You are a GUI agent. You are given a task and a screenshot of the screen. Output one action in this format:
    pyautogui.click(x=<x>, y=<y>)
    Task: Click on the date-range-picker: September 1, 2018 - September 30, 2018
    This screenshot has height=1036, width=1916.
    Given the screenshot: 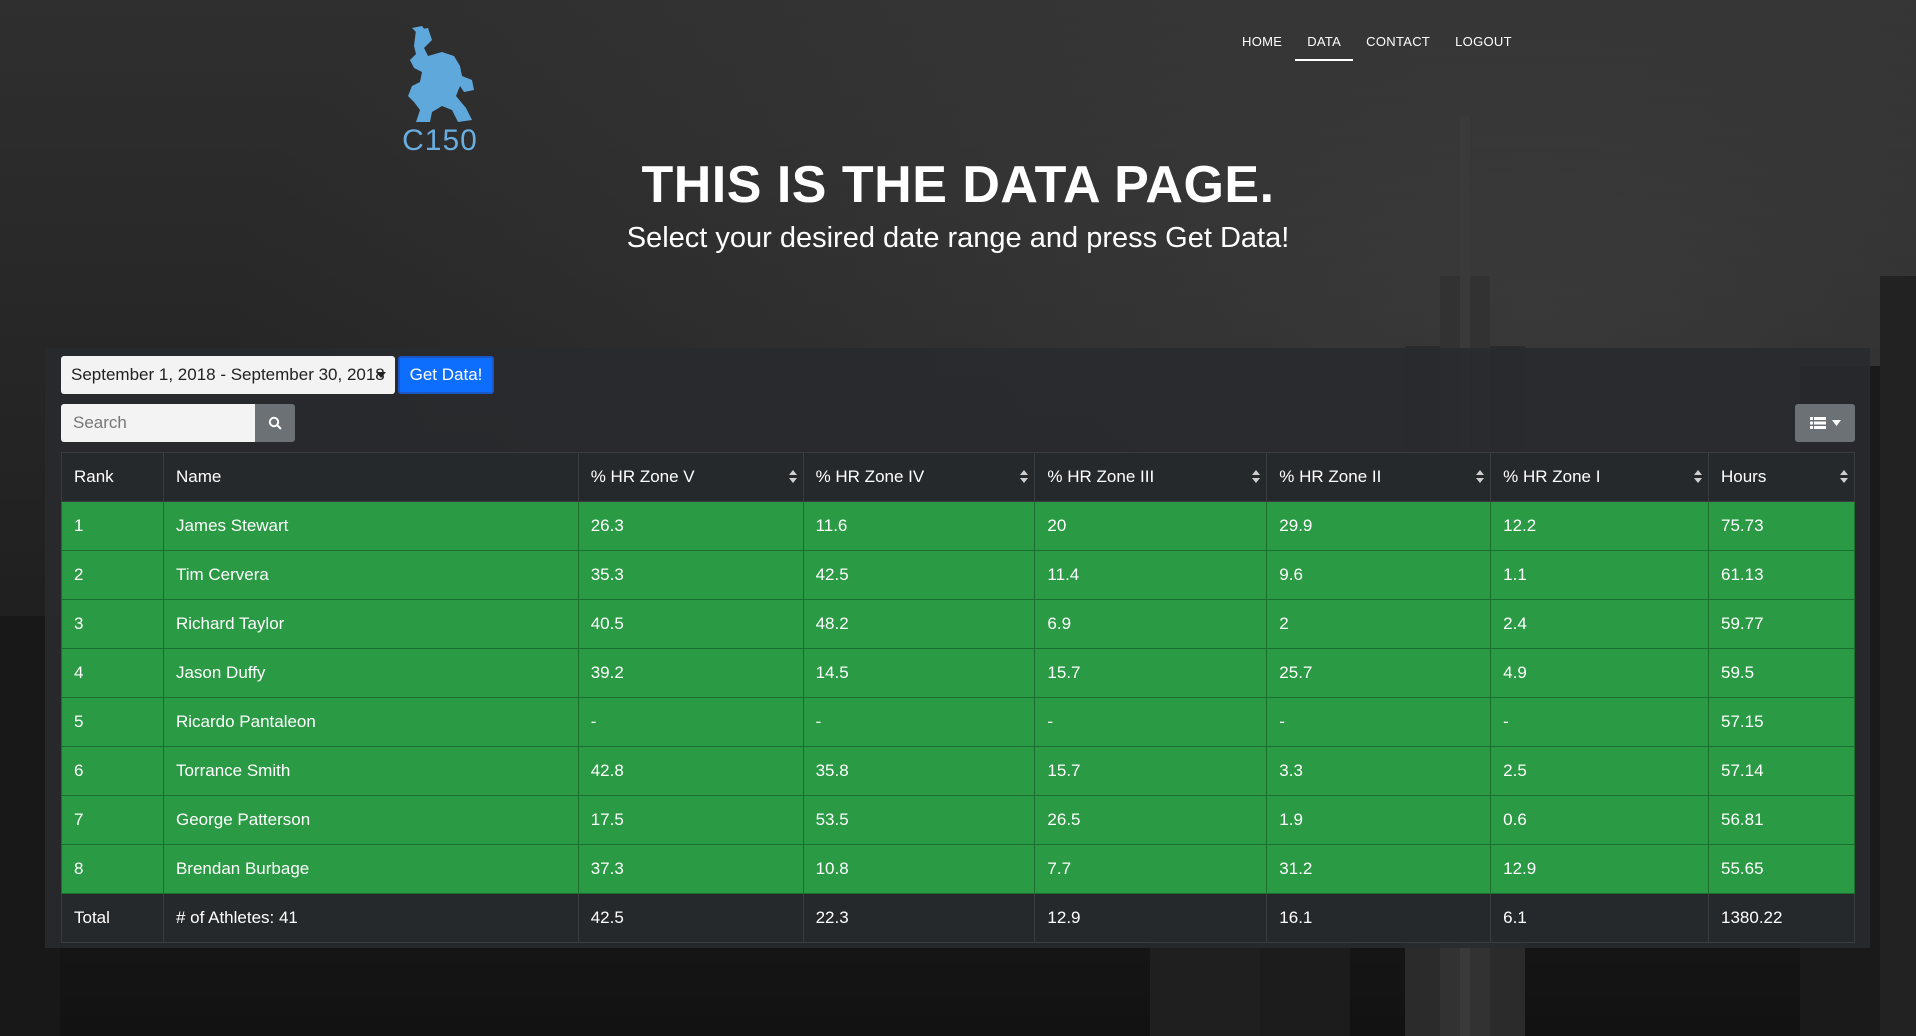 What is the action you would take?
    pyautogui.click(x=228, y=375)
    